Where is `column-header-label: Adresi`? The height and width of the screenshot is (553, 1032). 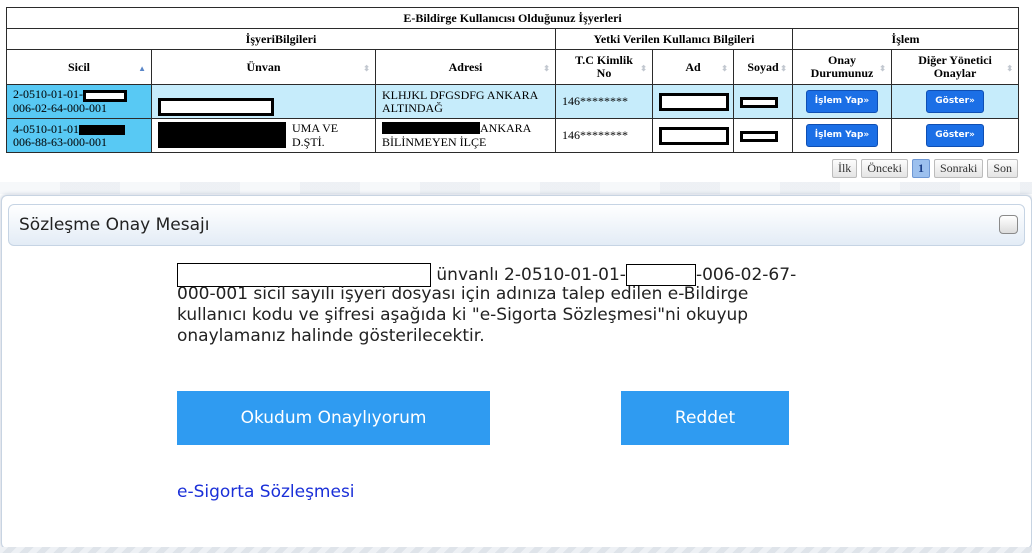
column-header-label: Adresi is located at coordinates (465, 66).